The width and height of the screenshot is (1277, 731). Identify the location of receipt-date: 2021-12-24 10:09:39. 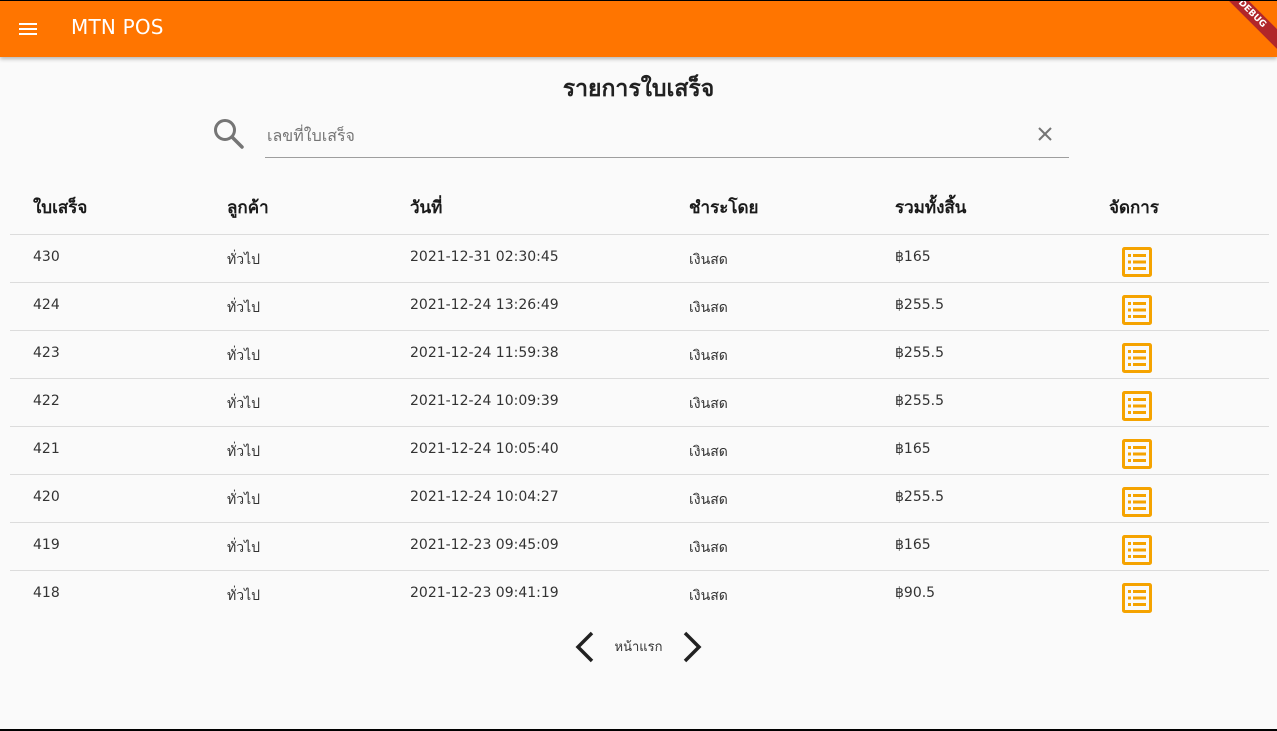
(484, 401).